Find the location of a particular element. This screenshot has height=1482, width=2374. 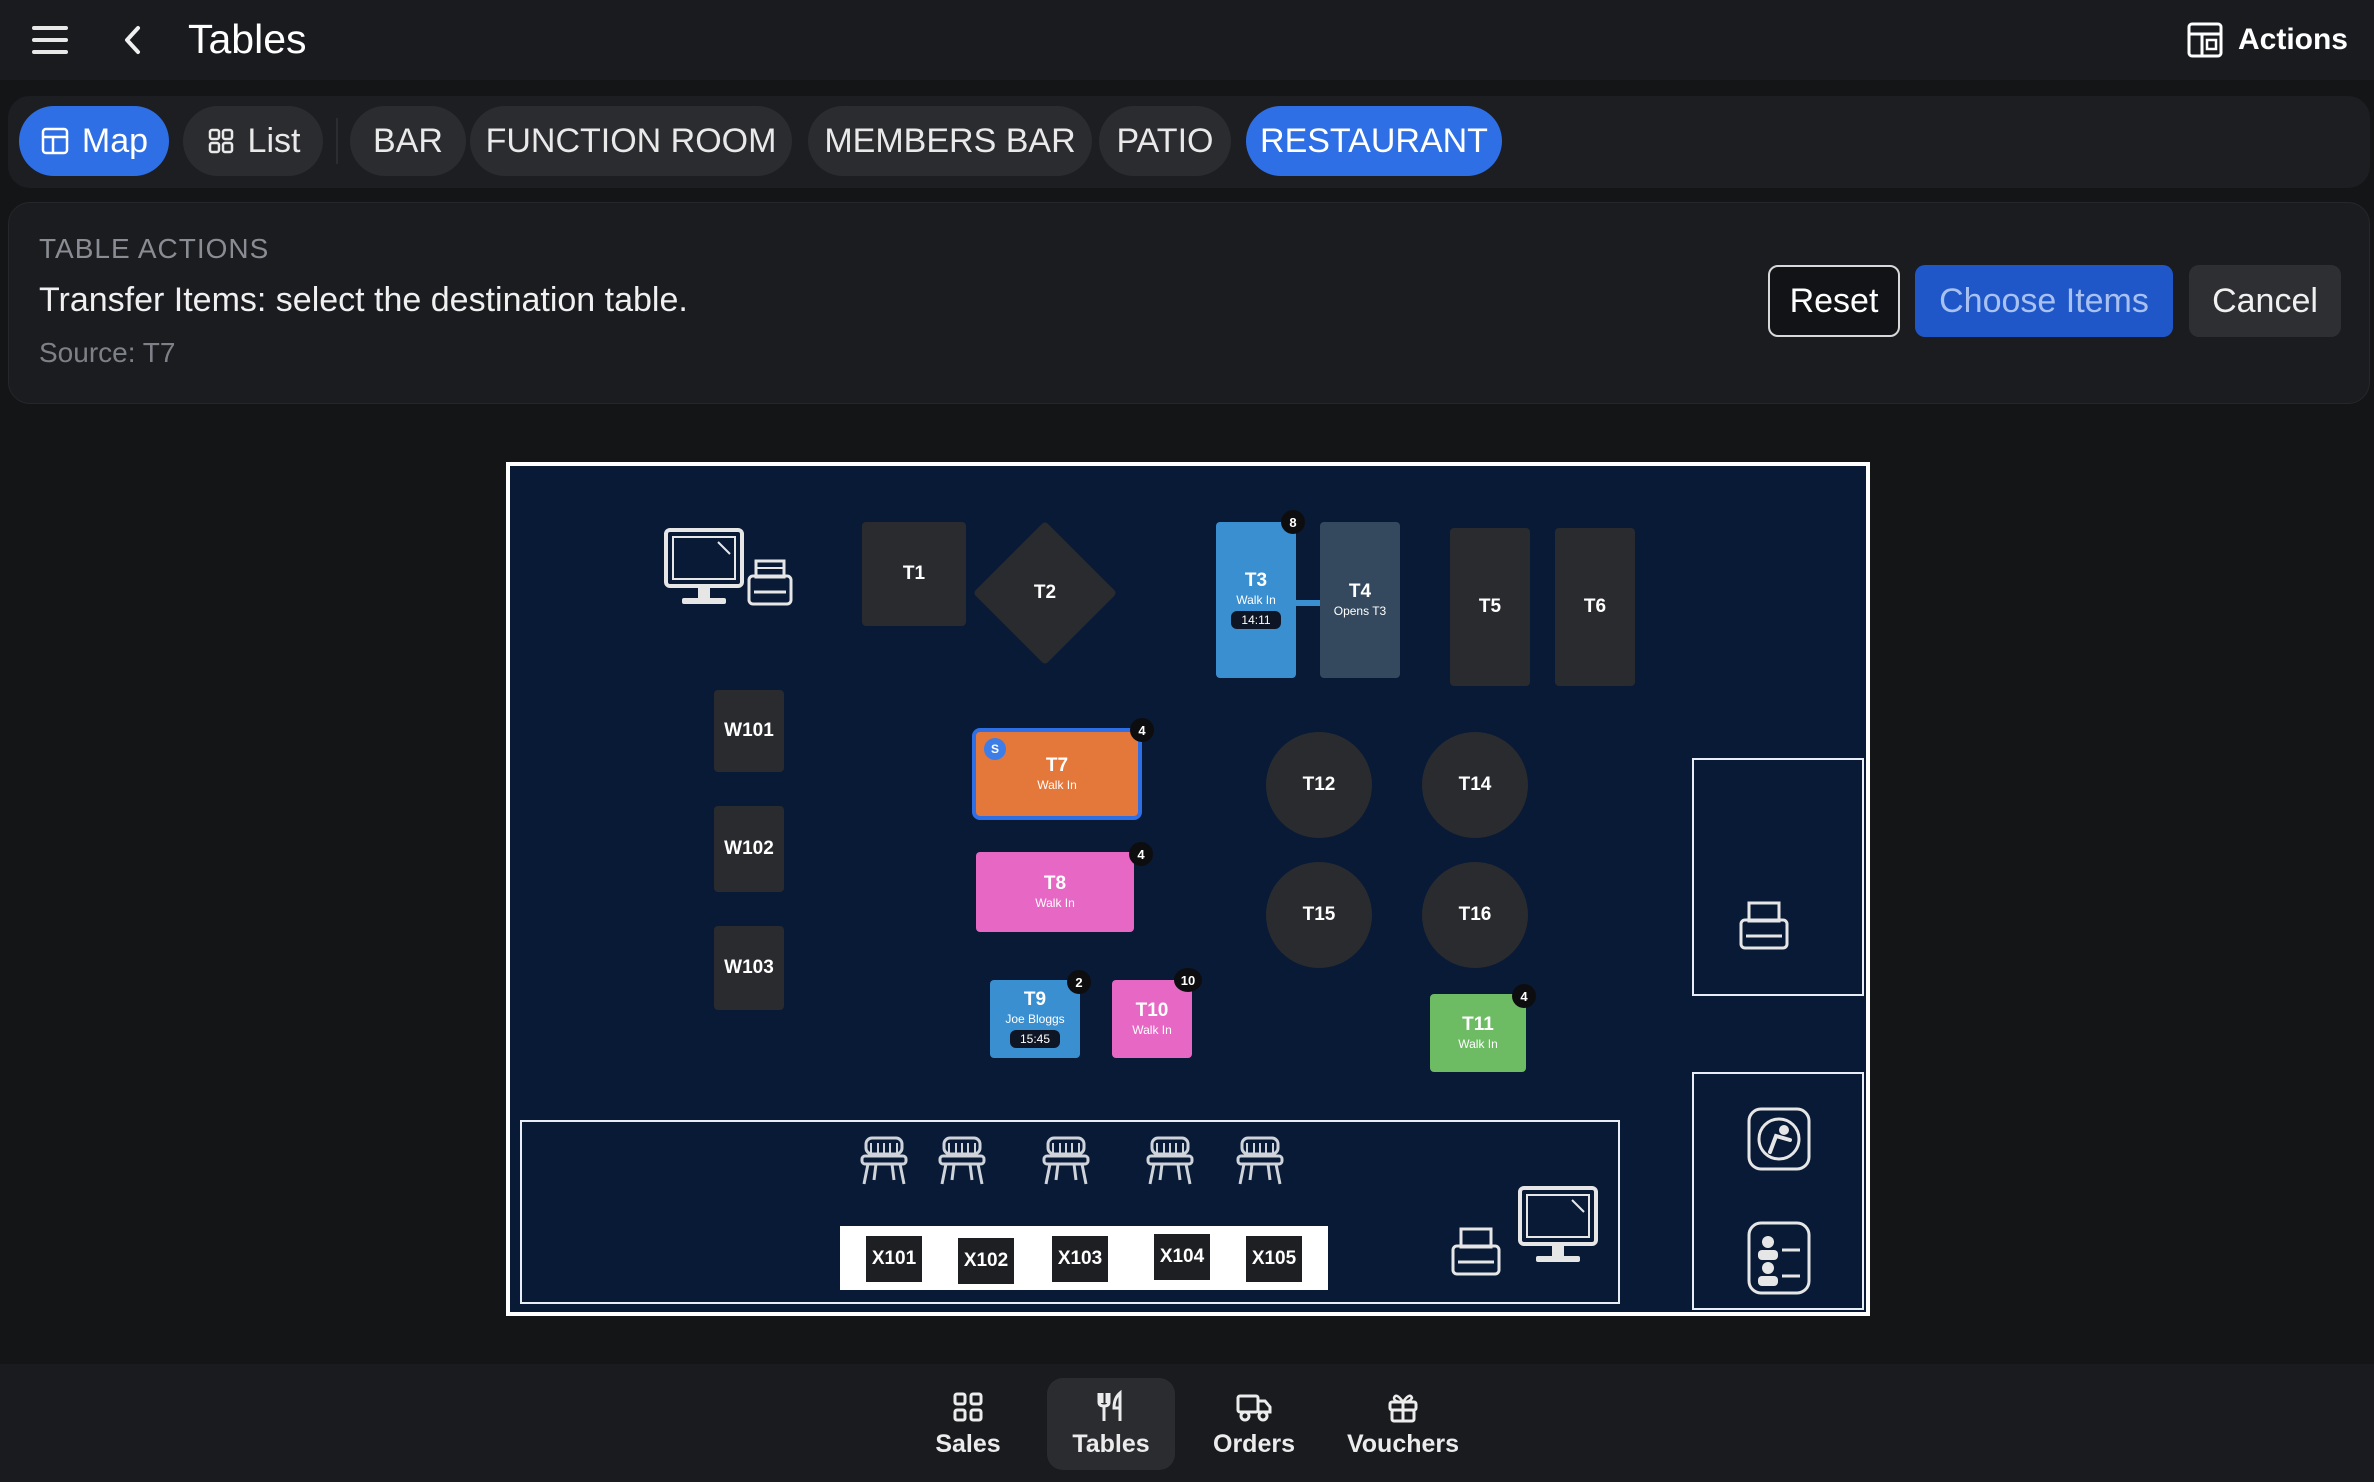

covers-badge: 2 is located at coordinates (1079, 982).